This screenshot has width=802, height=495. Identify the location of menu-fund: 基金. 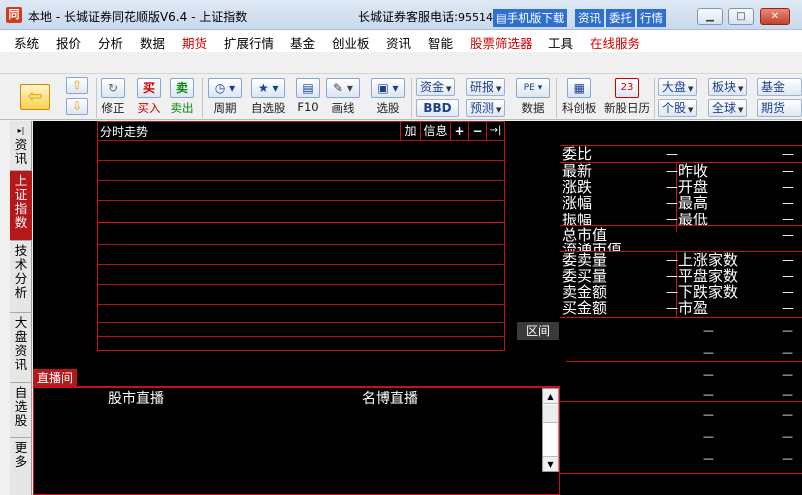
(302, 42).